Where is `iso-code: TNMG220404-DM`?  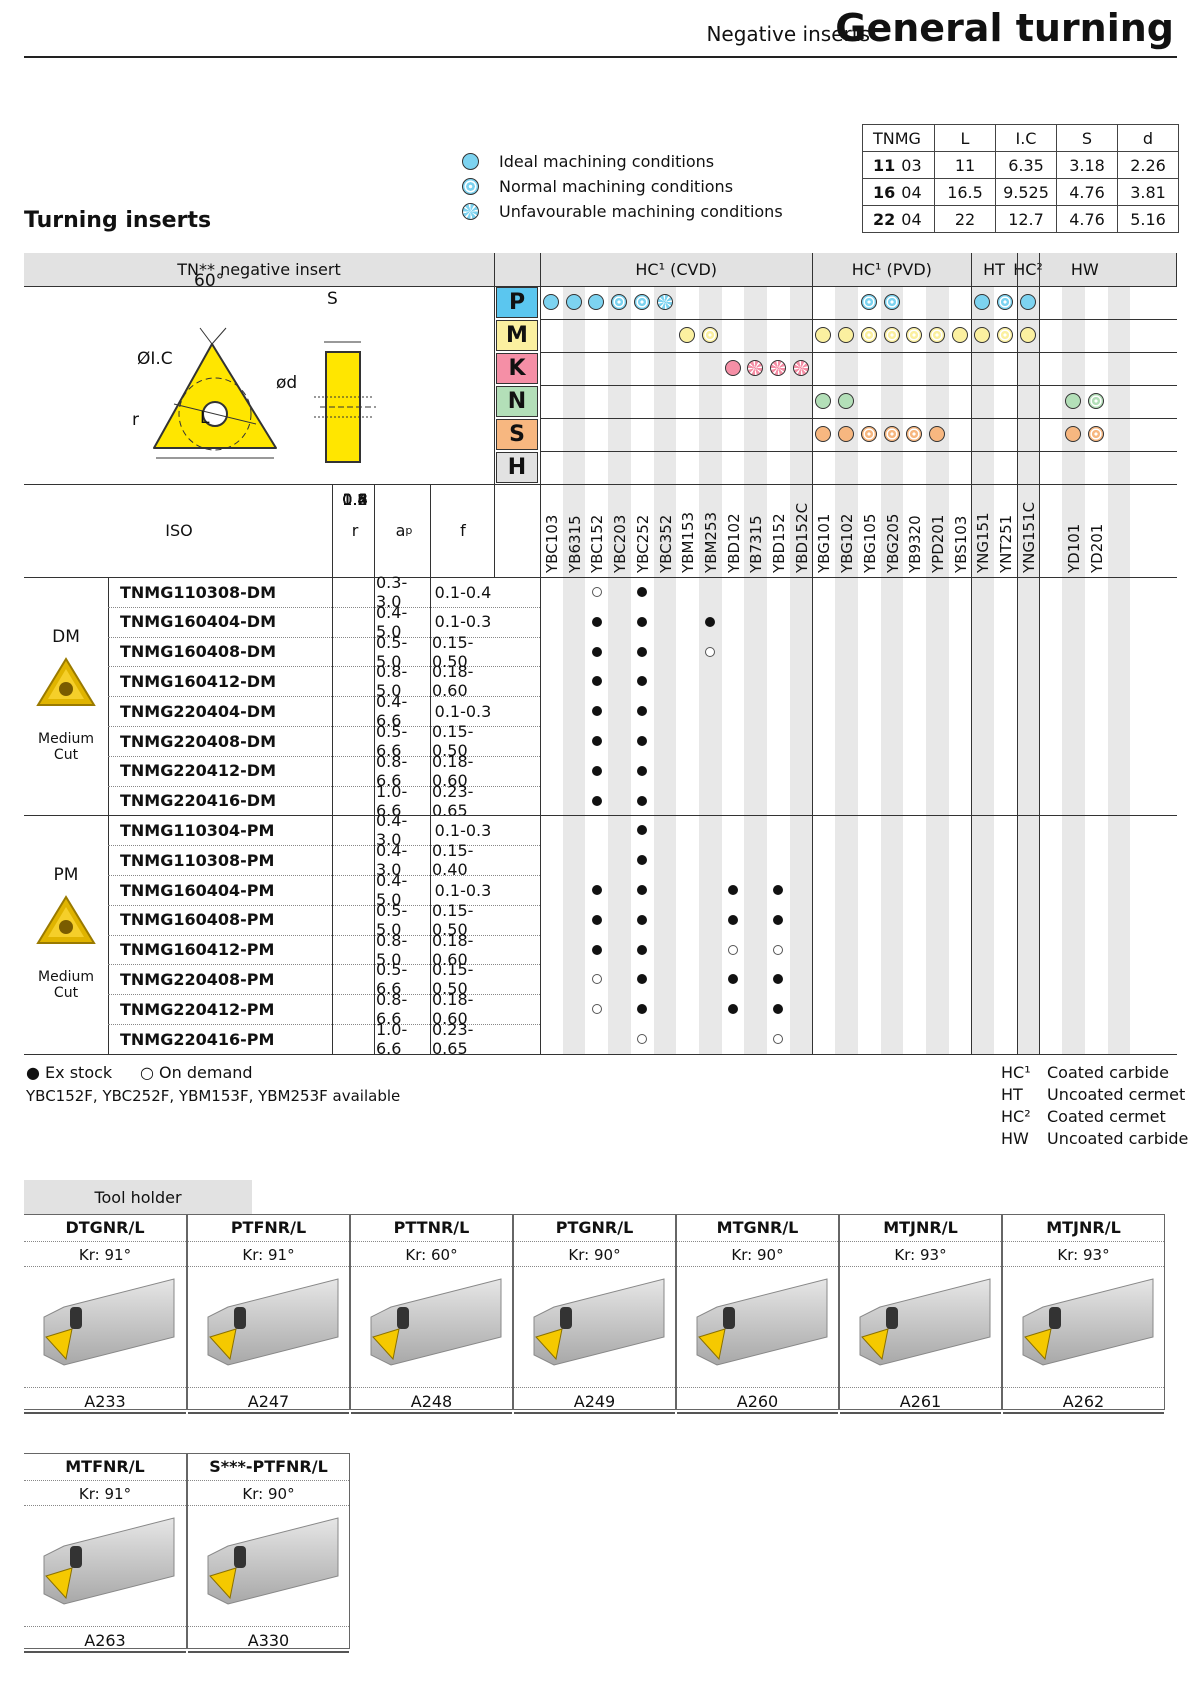 iso-code: TNMG220404-DM is located at coordinates (198, 711).